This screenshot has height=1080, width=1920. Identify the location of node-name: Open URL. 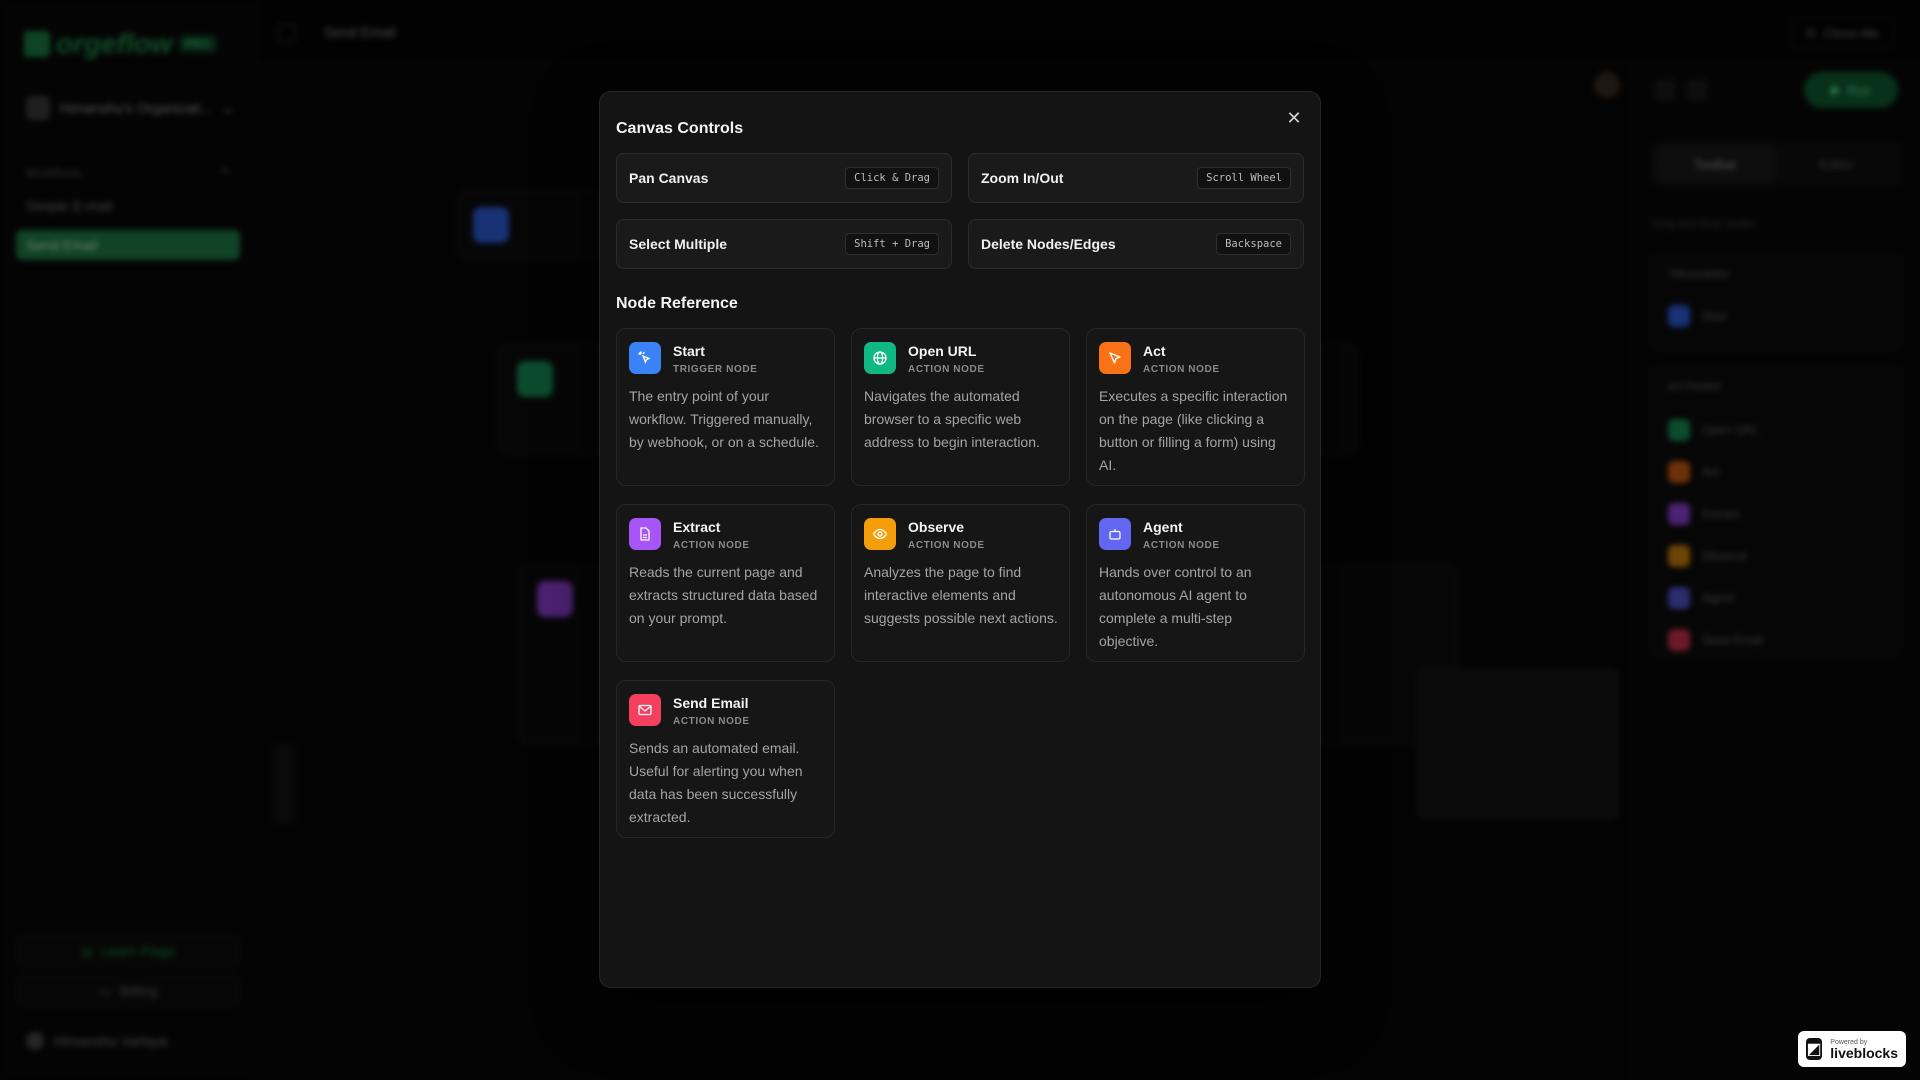
(942, 351).